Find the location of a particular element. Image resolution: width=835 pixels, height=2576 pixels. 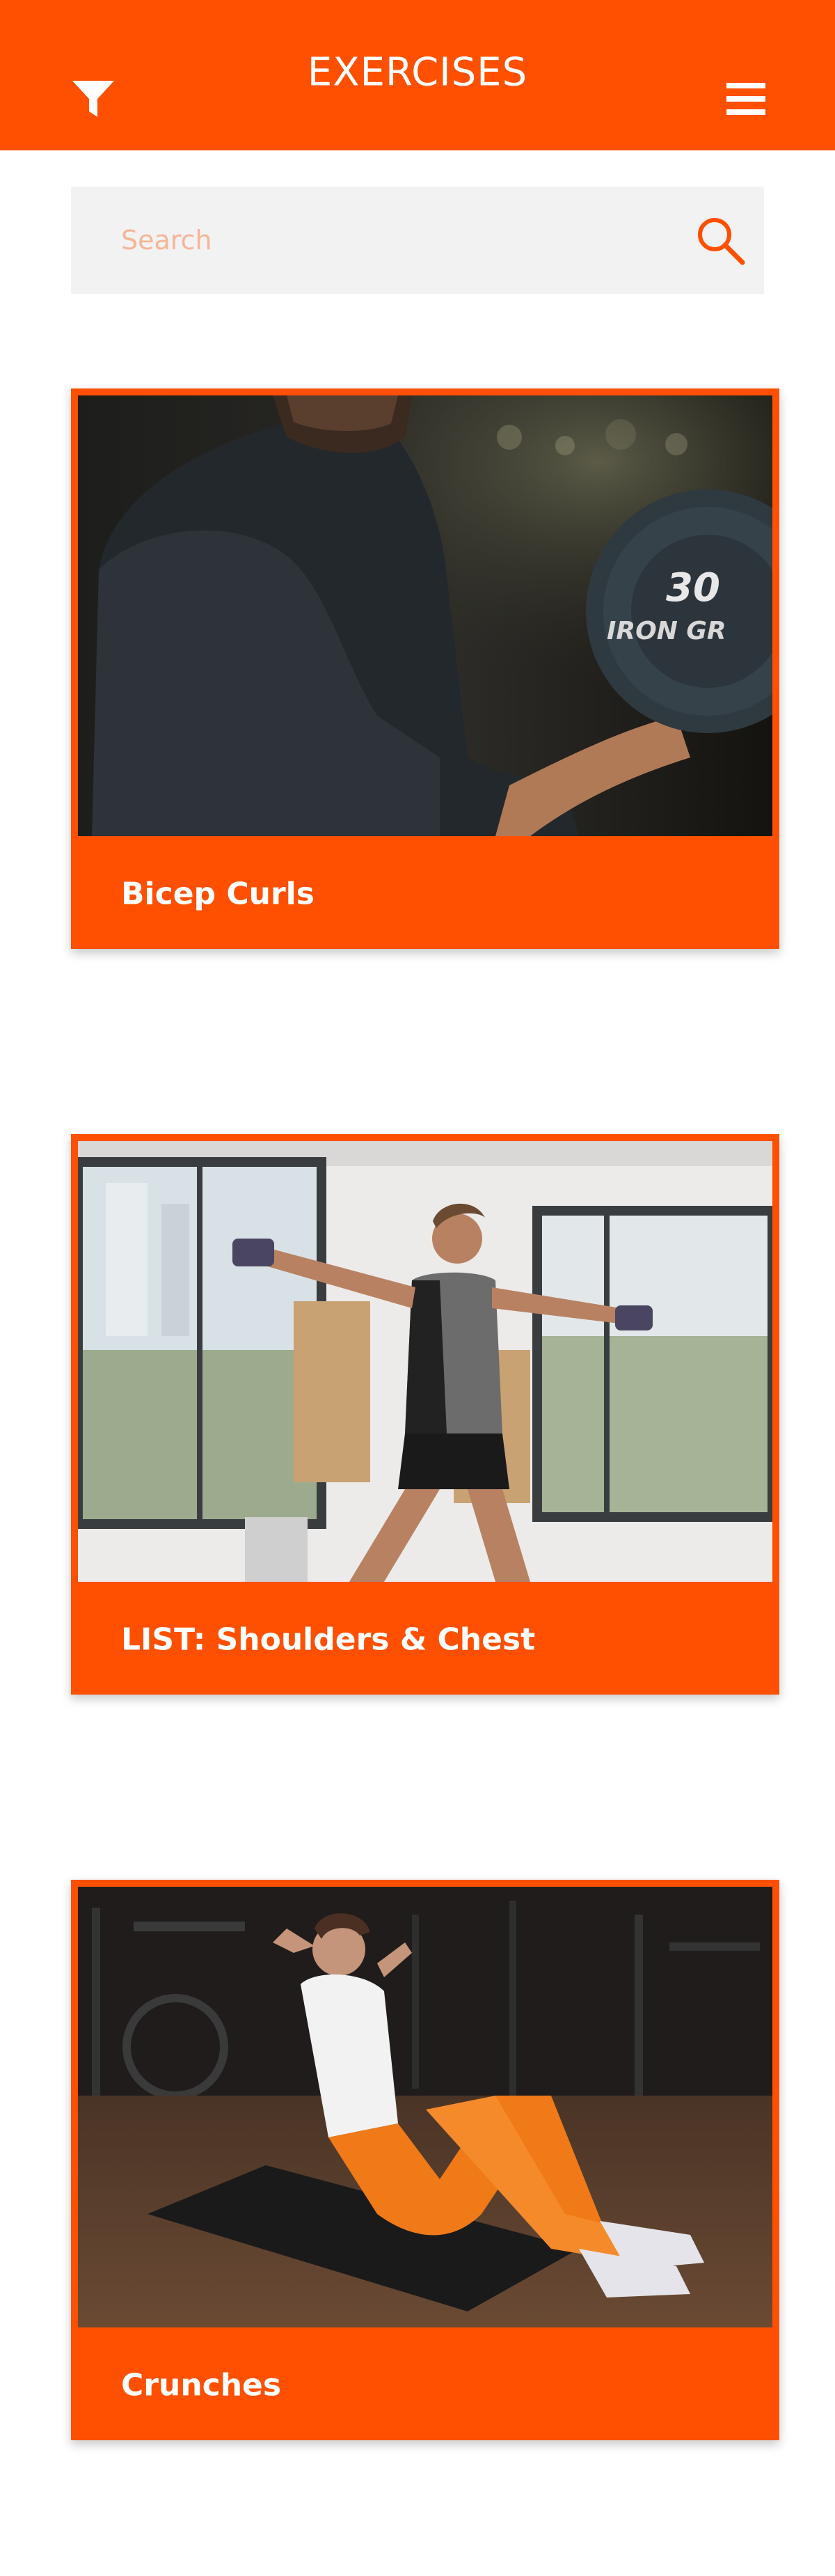

exercise-card-label: LIST: Shoulders & Chest is located at coordinates (328, 1639).